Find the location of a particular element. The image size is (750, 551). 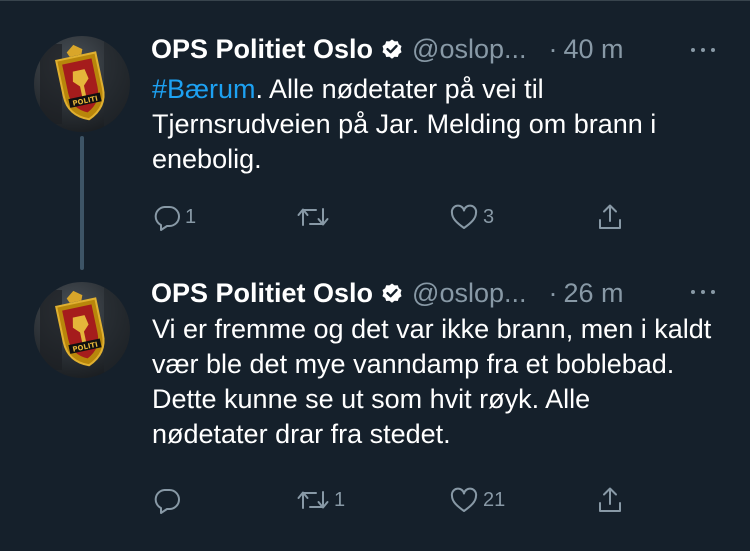

tweet-header: OPS Politiet Oslo @oslop... · 40 m is located at coordinates (387, 49).